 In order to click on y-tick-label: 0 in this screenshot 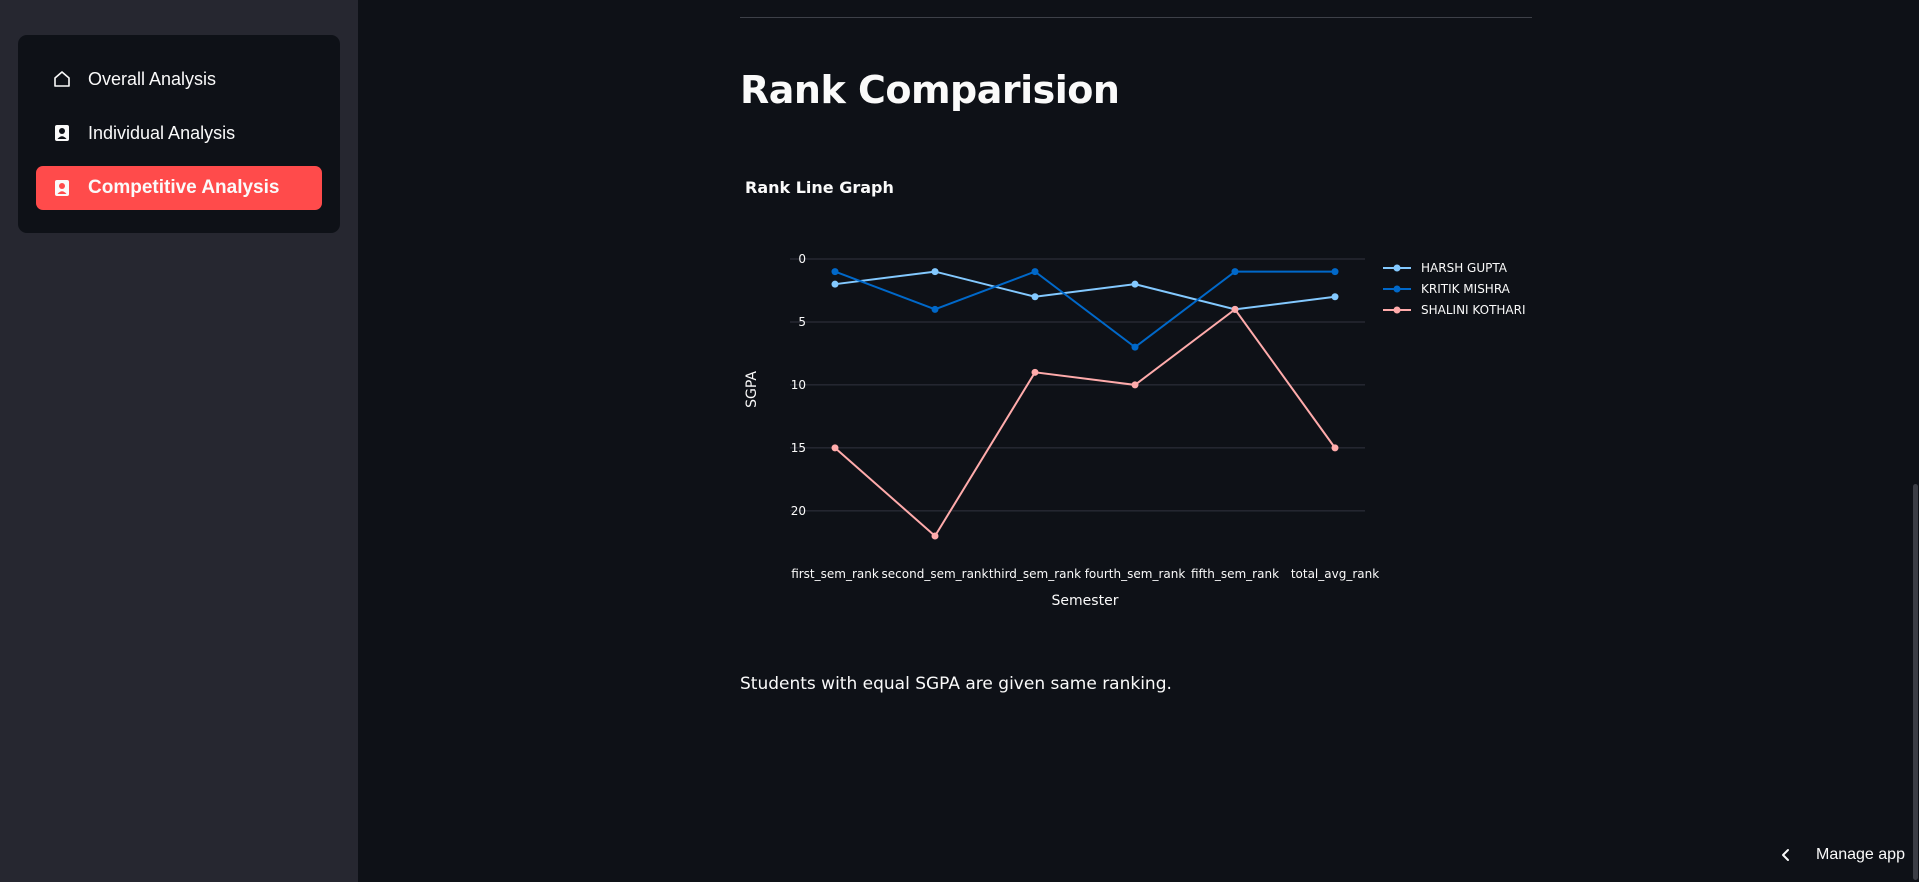, I will do `click(802, 259)`.